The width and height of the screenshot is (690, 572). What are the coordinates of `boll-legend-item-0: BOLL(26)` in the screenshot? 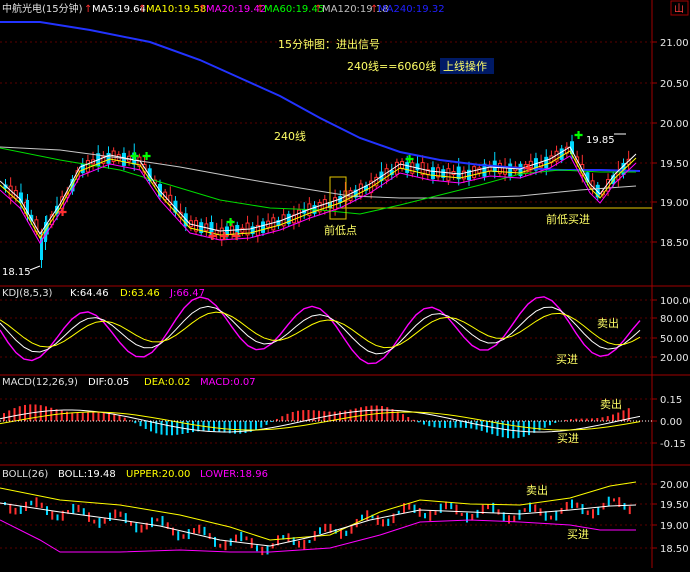 It's located at (25, 474).